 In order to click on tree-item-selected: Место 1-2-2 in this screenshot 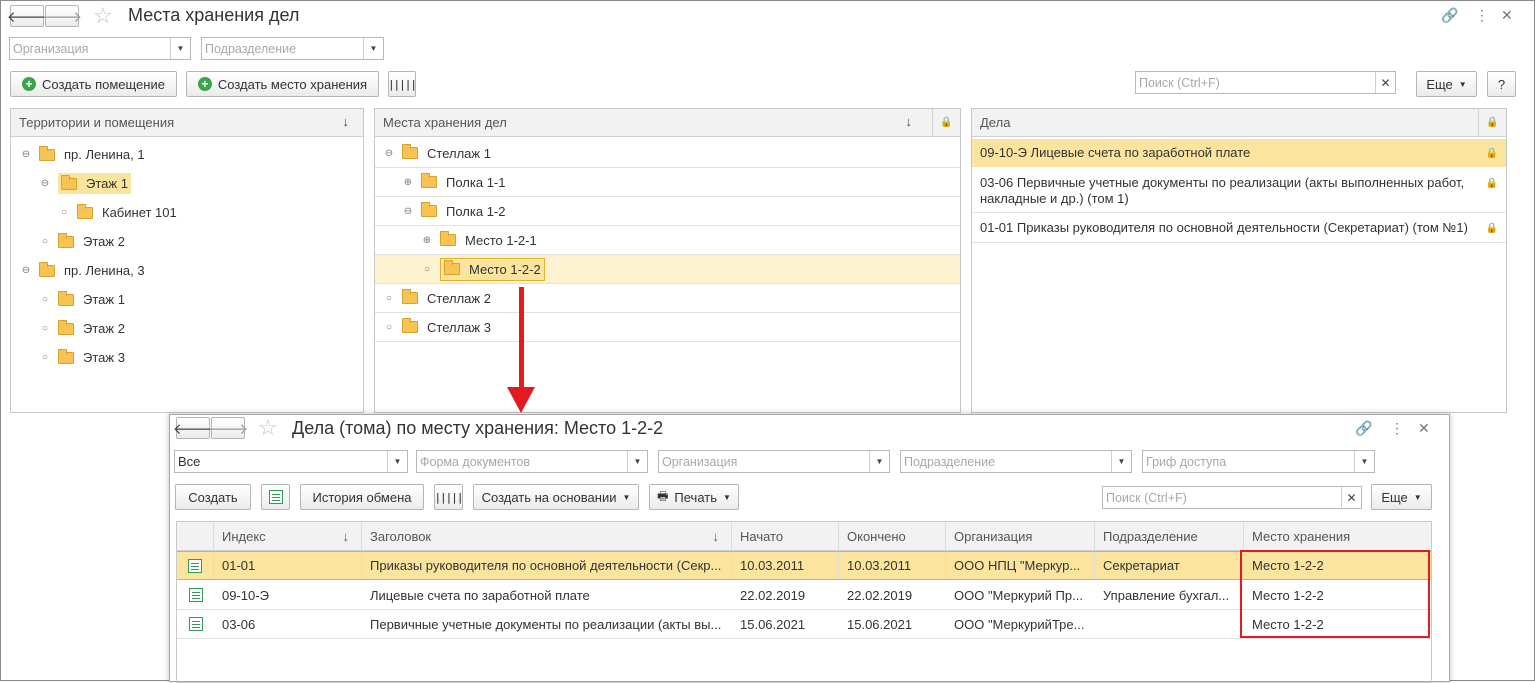, I will do `click(492, 269)`.